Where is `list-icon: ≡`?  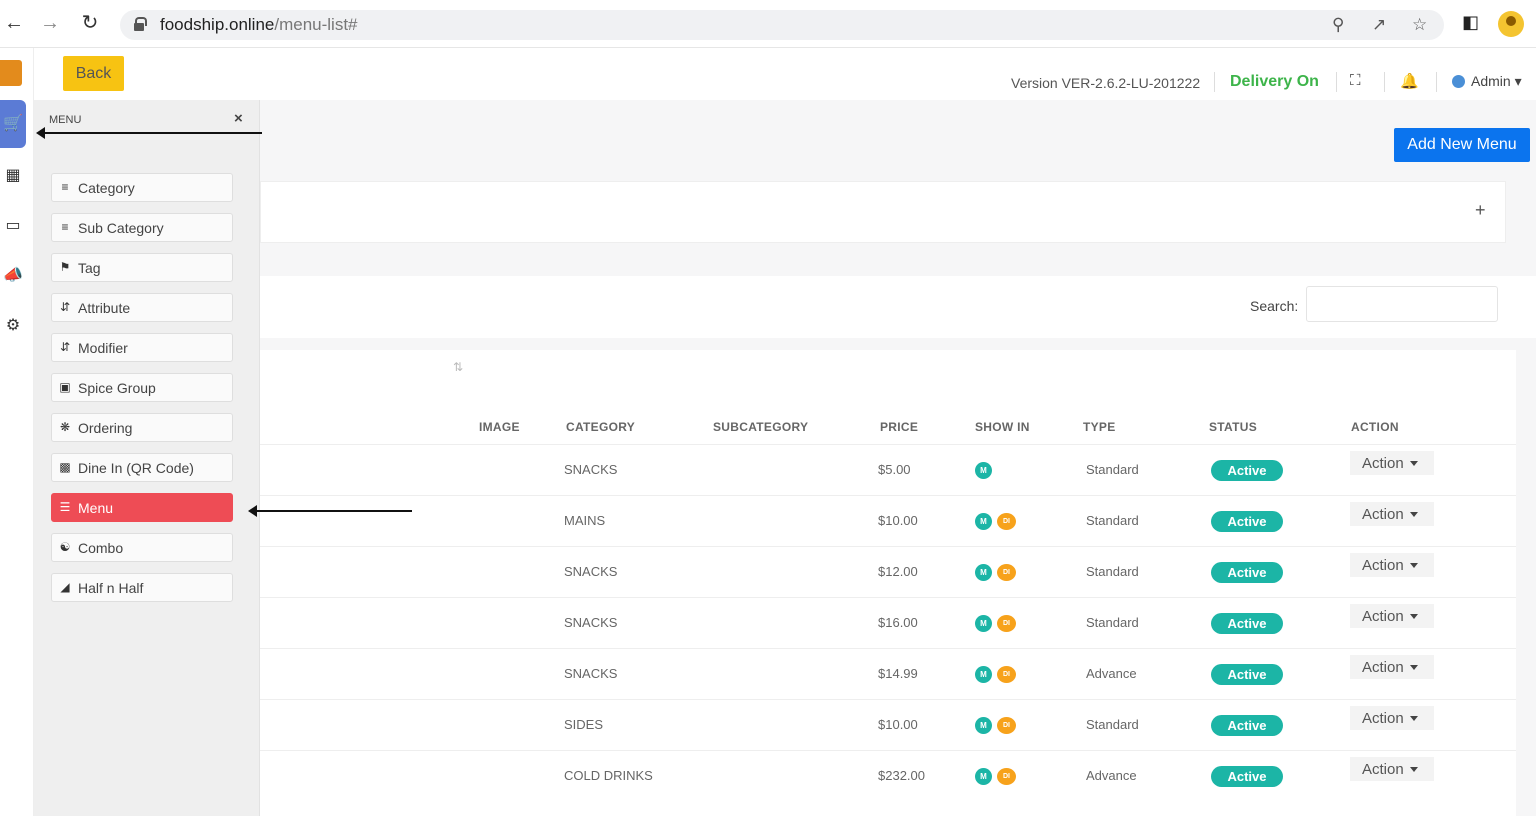 list-icon: ≡ is located at coordinates (65, 187).